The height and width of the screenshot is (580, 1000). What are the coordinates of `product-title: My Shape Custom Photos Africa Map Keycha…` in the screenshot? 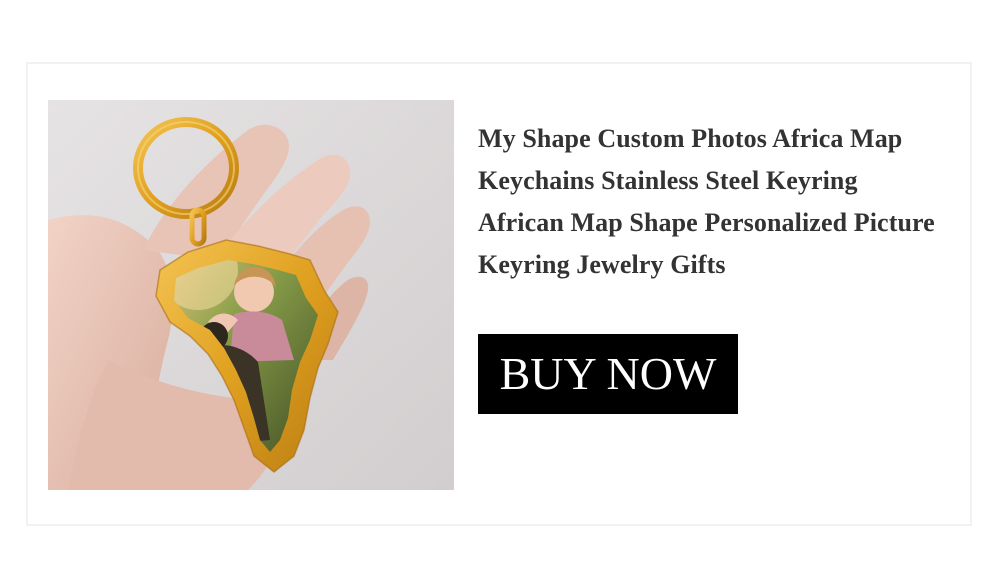 It's located at (706, 201).